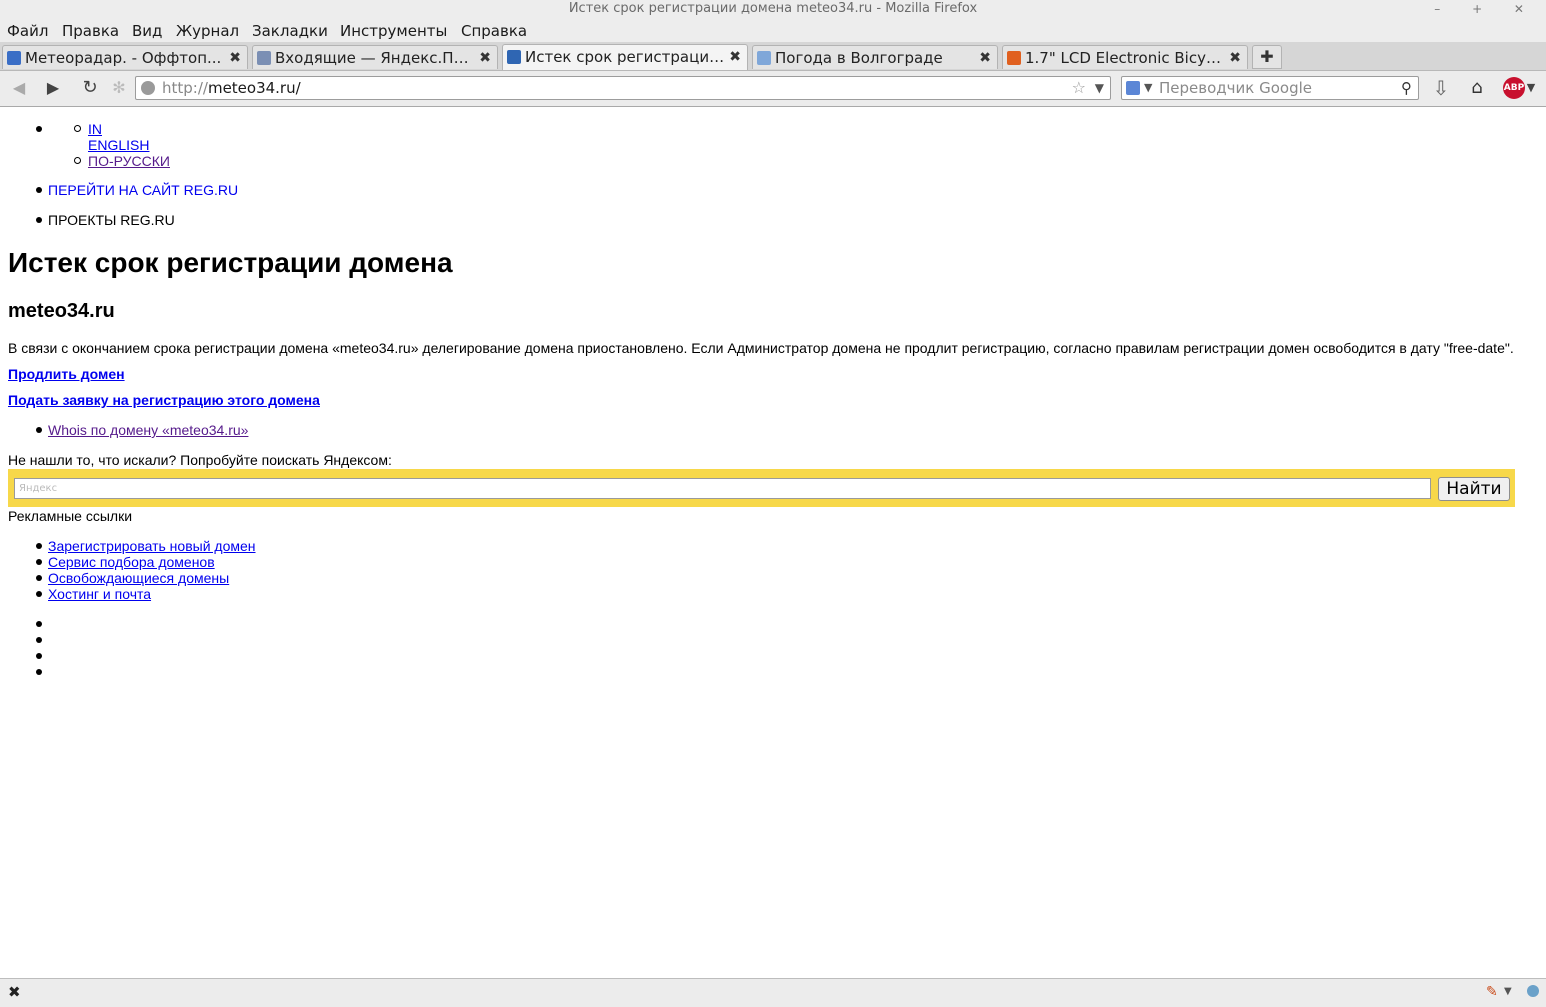 This screenshot has height=1007, width=1546. I want to click on stop-icon: ✻, so click(119, 88).